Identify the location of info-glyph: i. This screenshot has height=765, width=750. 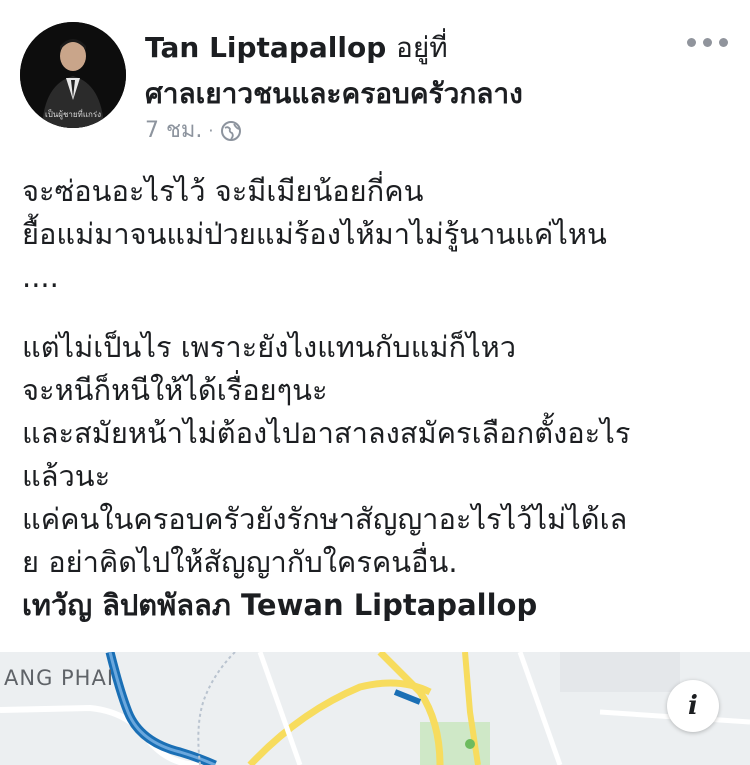
(693, 706).